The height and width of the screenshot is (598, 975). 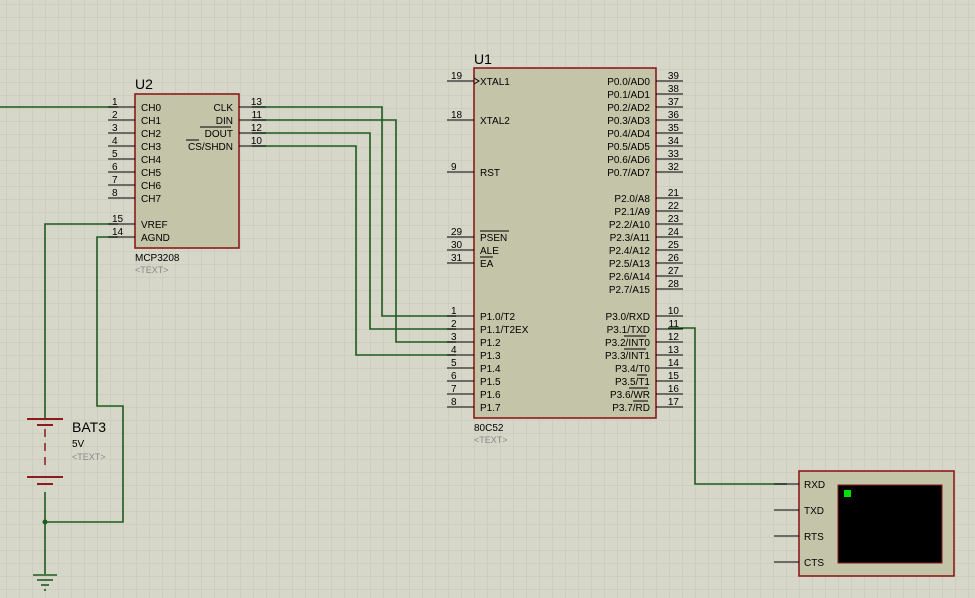 What do you see at coordinates (628, 173) in the screenshot?
I see `u1-pin-32-name: P0.7/AD7` at bounding box center [628, 173].